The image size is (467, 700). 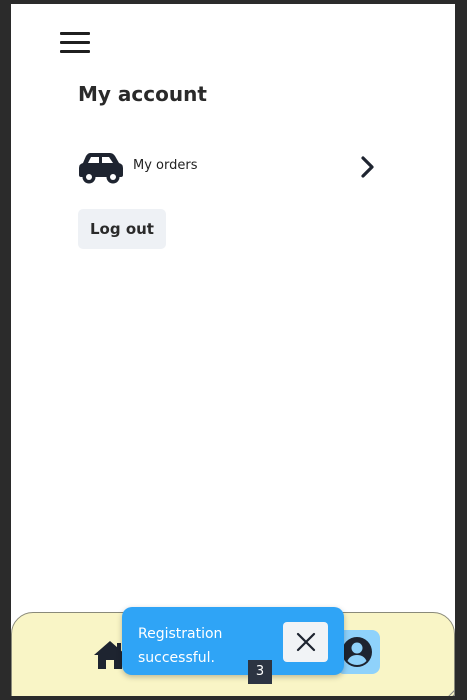 I want to click on toast-notification: Registration successful. 3, so click(x=233, y=645).